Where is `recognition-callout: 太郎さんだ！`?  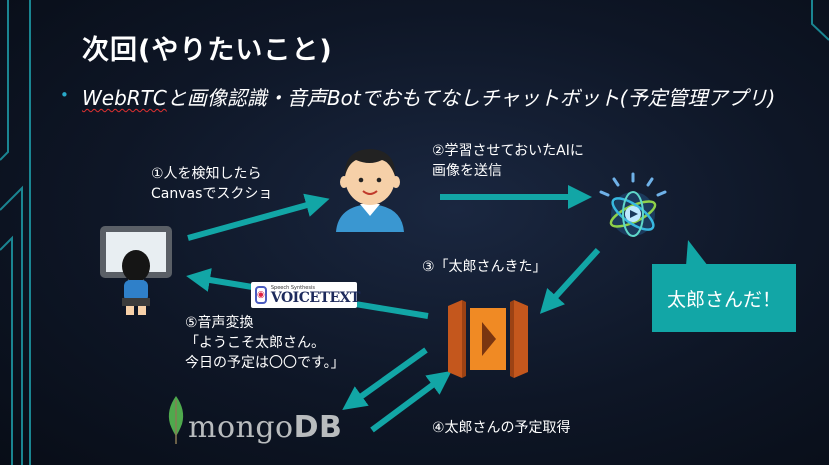 recognition-callout: 太郎さんだ！ is located at coordinates (724, 298).